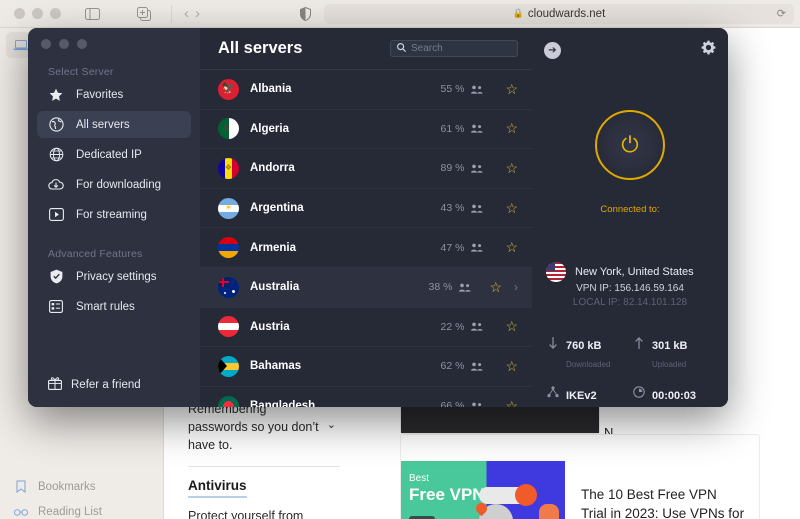 Image resolution: width=800 pixels, height=519 pixels. I want to click on server-name: Austria, so click(270, 326).